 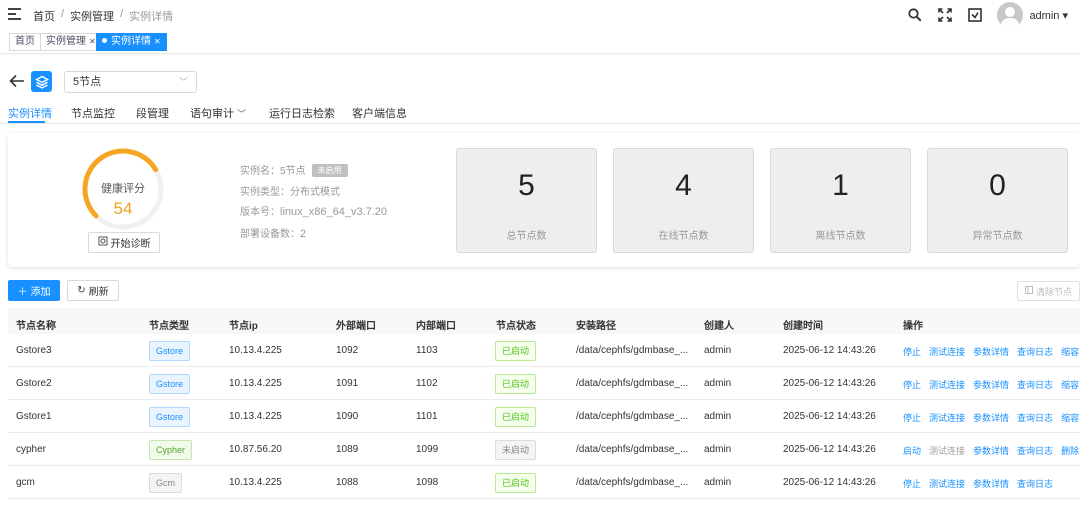 I want to click on column-header: 外部端口, so click(x=356, y=326).